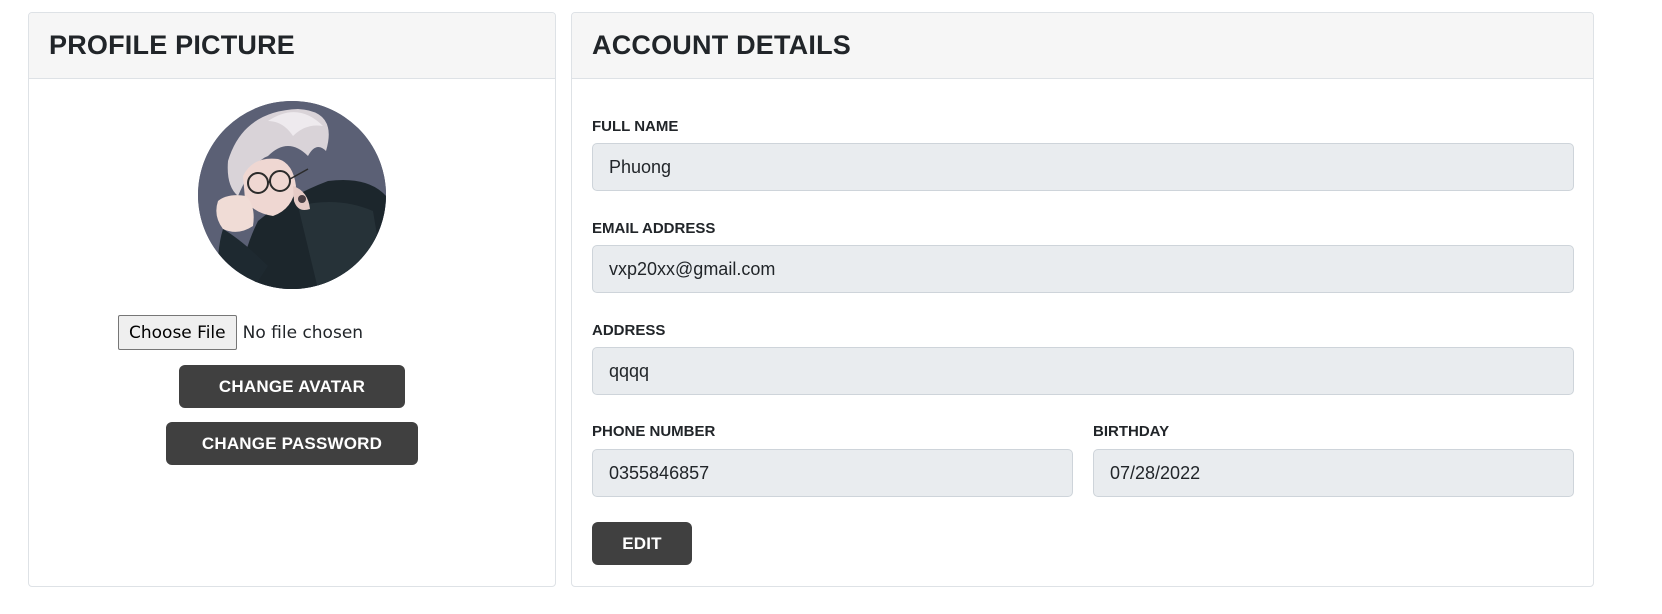  I want to click on choose-file-button: Choose File, so click(177, 332).